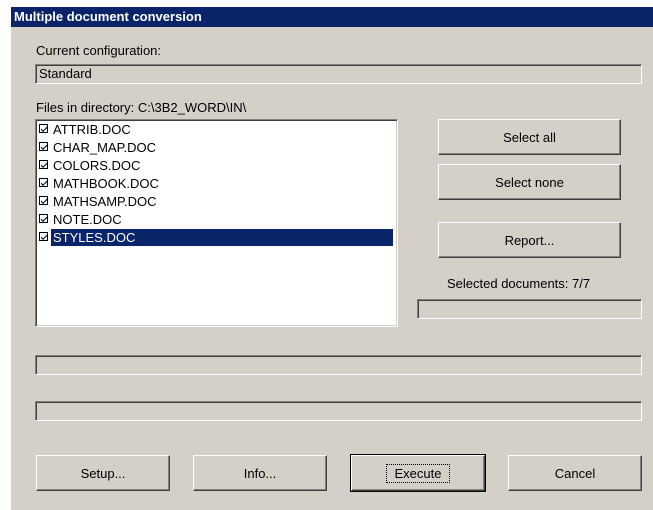  What do you see at coordinates (106, 183) in the screenshot?
I see `file-name: MATHBOOK.DOC` at bounding box center [106, 183].